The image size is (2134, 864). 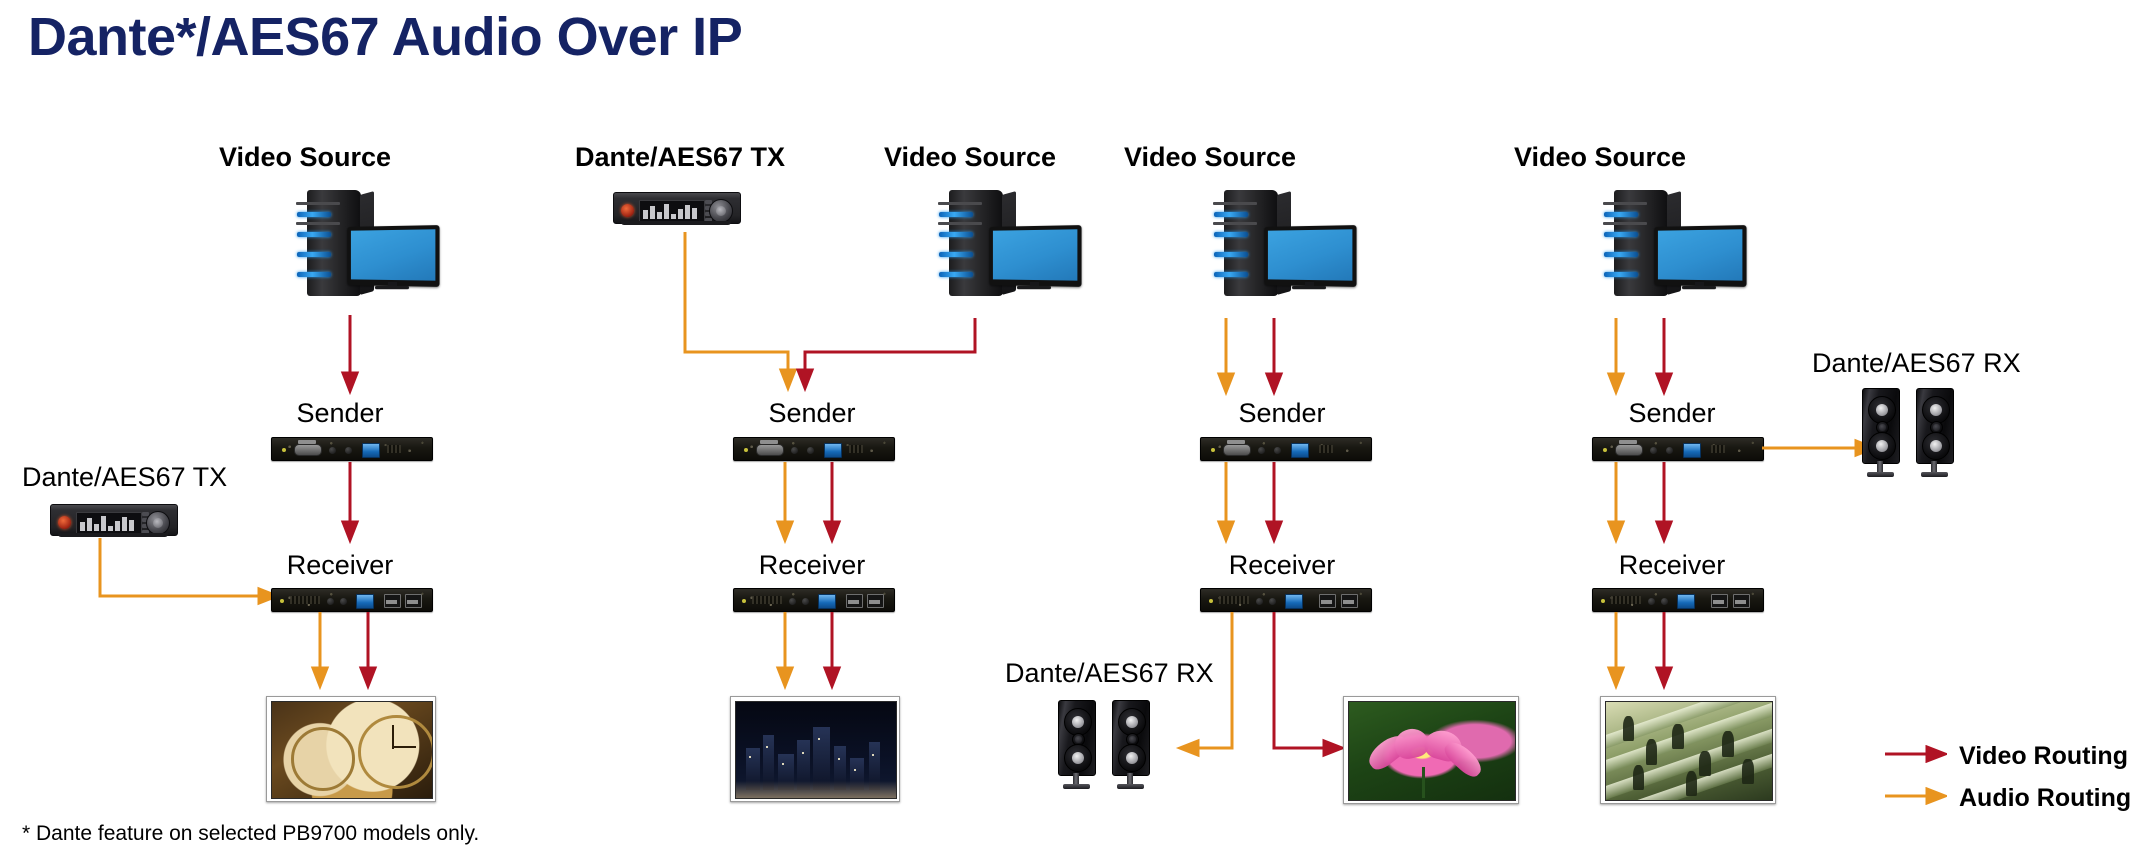 What do you see at coordinates (970, 157) in the screenshot?
I see `column-2-header-2: Video Source` at bounding box center [970, 157].